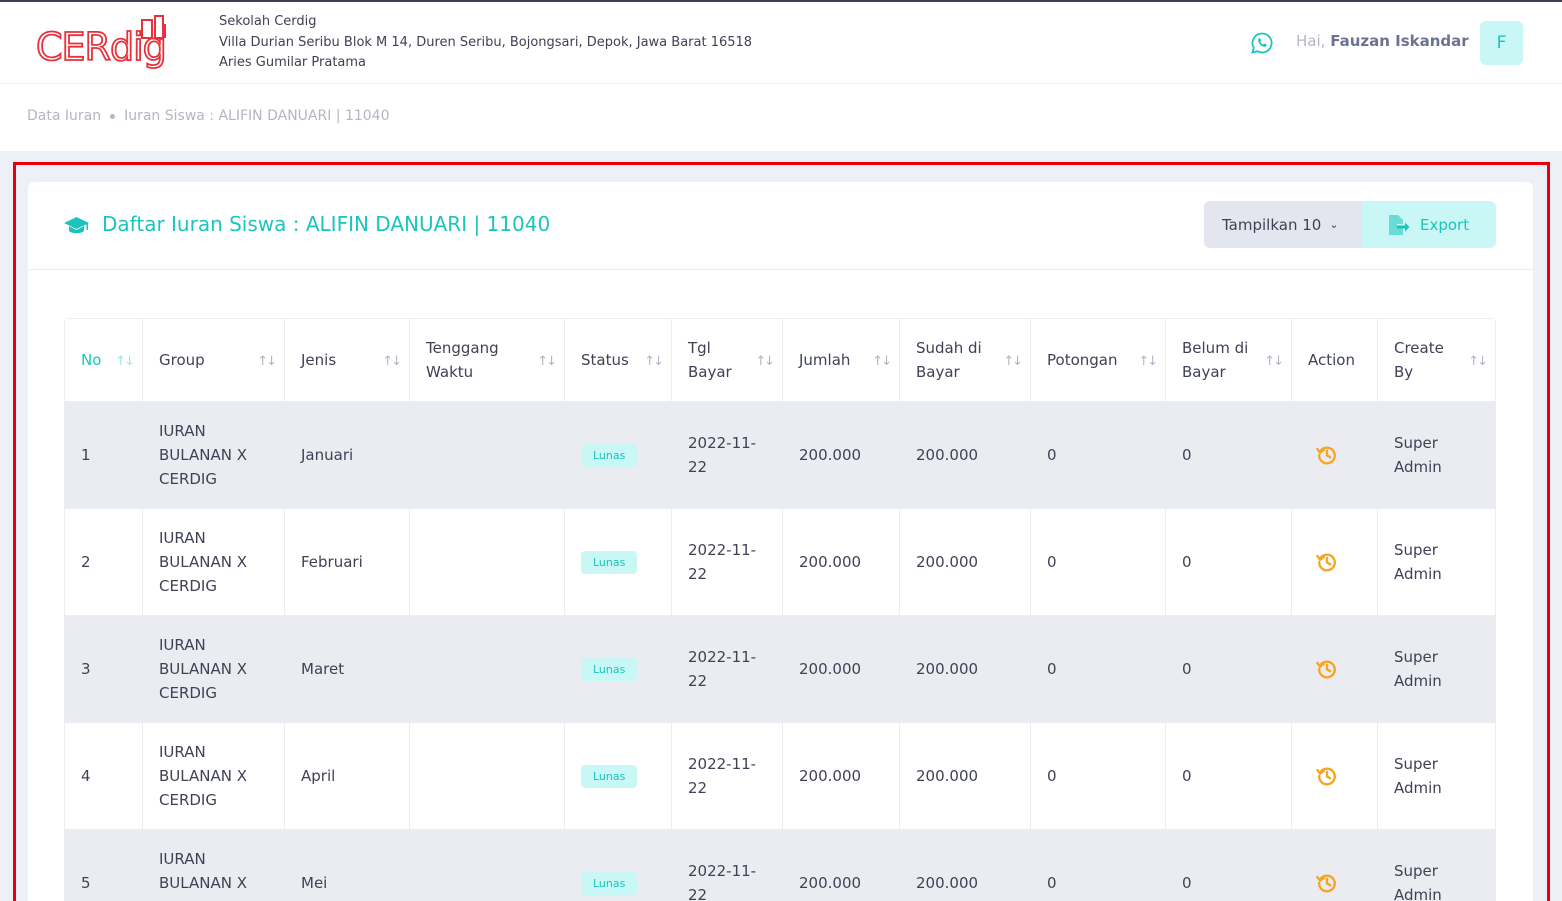 This screenshot has width=1562, height=901. I want to click on user-greeting: Hai, Fauzan Iskandar, so click(1382, 41).